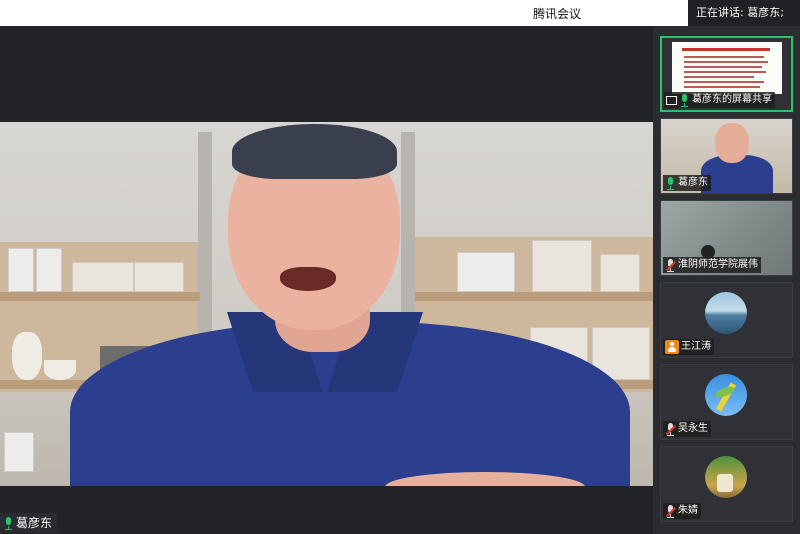  Describe the element at coordinates (727, 68) in the screenshot. I see `shared-document-thumbnail` at that location.